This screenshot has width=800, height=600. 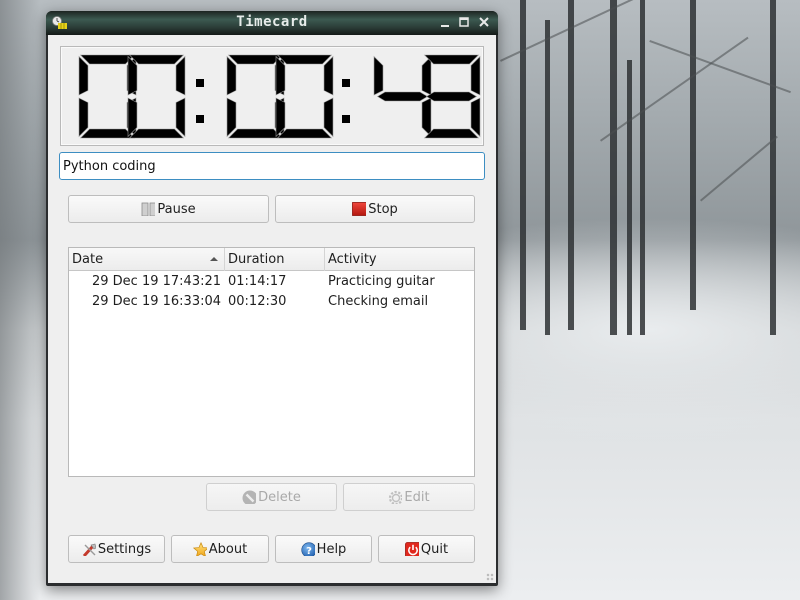 What do you see at coordinates (412, 549) in the screenshot?
I see `power-icon` at bounding box center [412, 549].